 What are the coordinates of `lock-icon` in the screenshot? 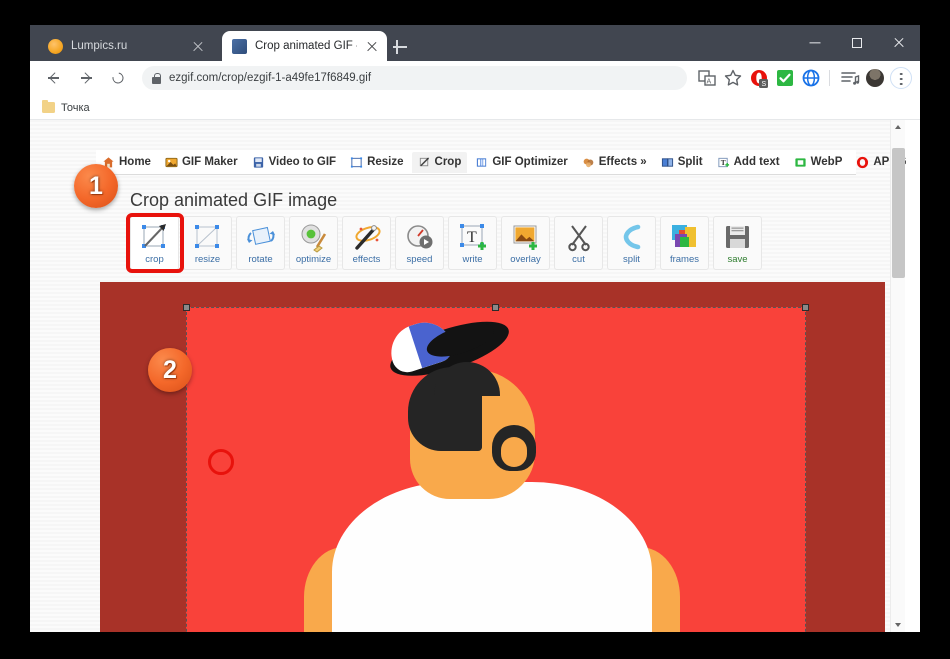 It's located at (156, 78).